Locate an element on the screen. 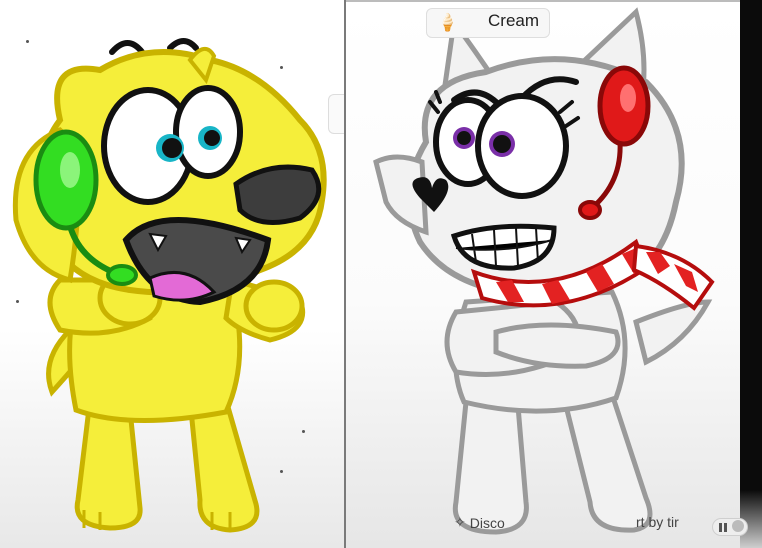  discover-button: ✧ Disco is located at coordinates (479, 522).